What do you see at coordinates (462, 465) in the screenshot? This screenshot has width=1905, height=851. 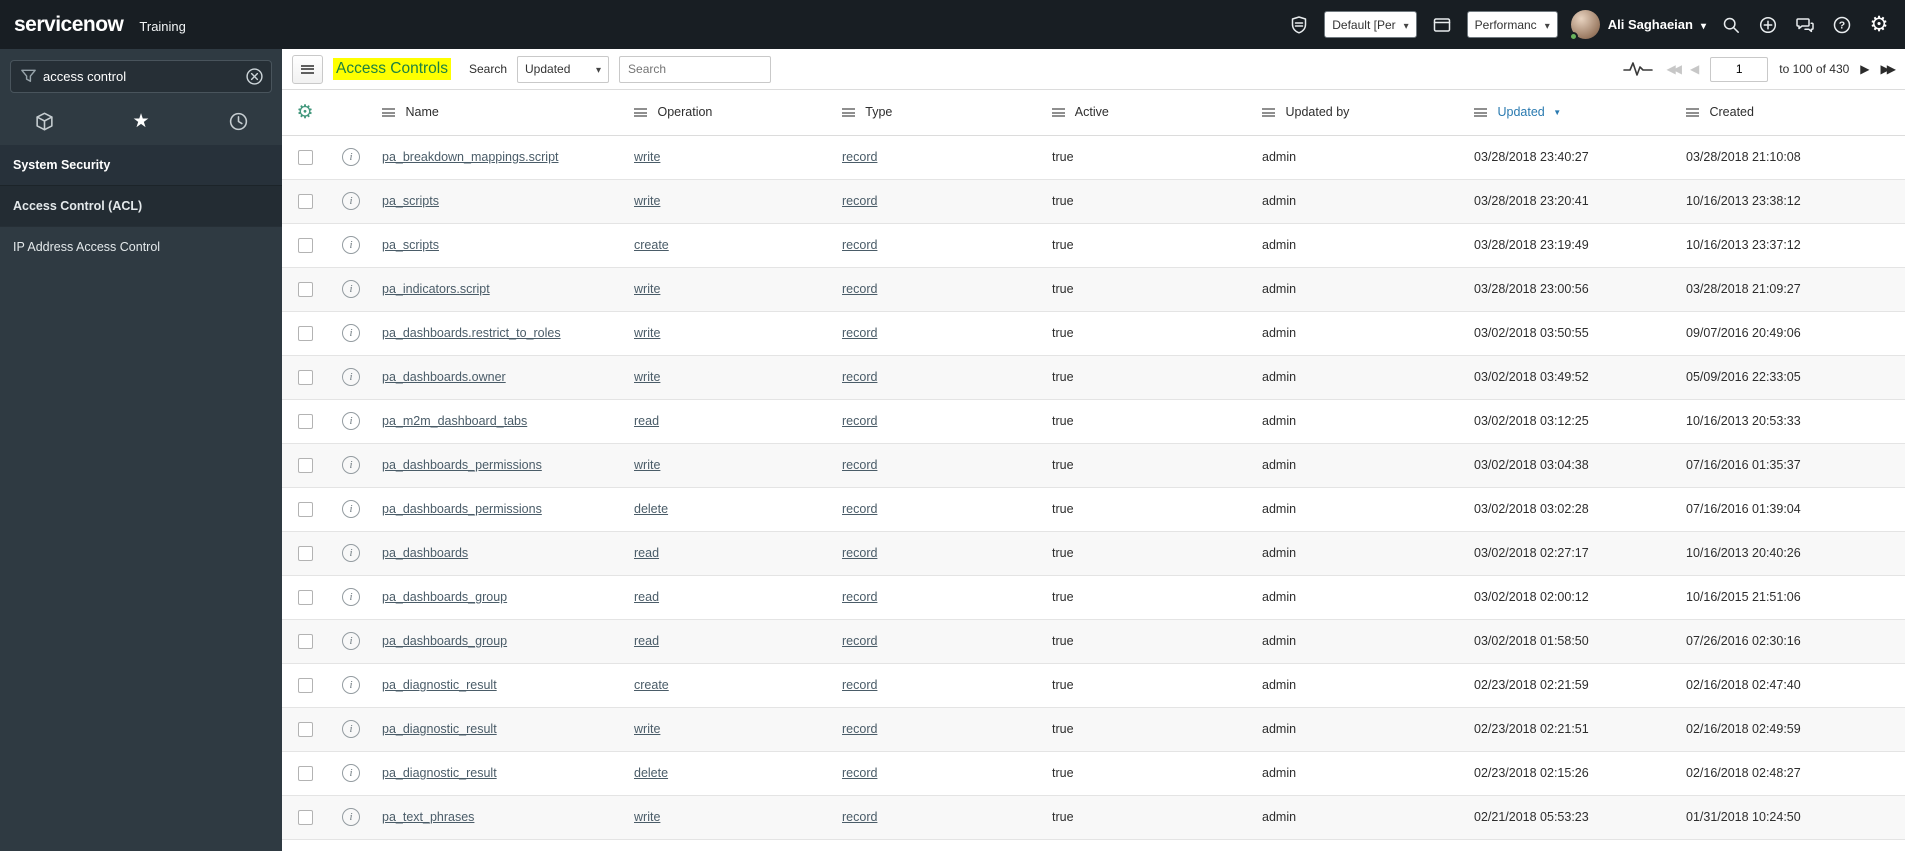 I see `record-name-link: pa_dashboards_permissions` at bounding box center [462, 465].